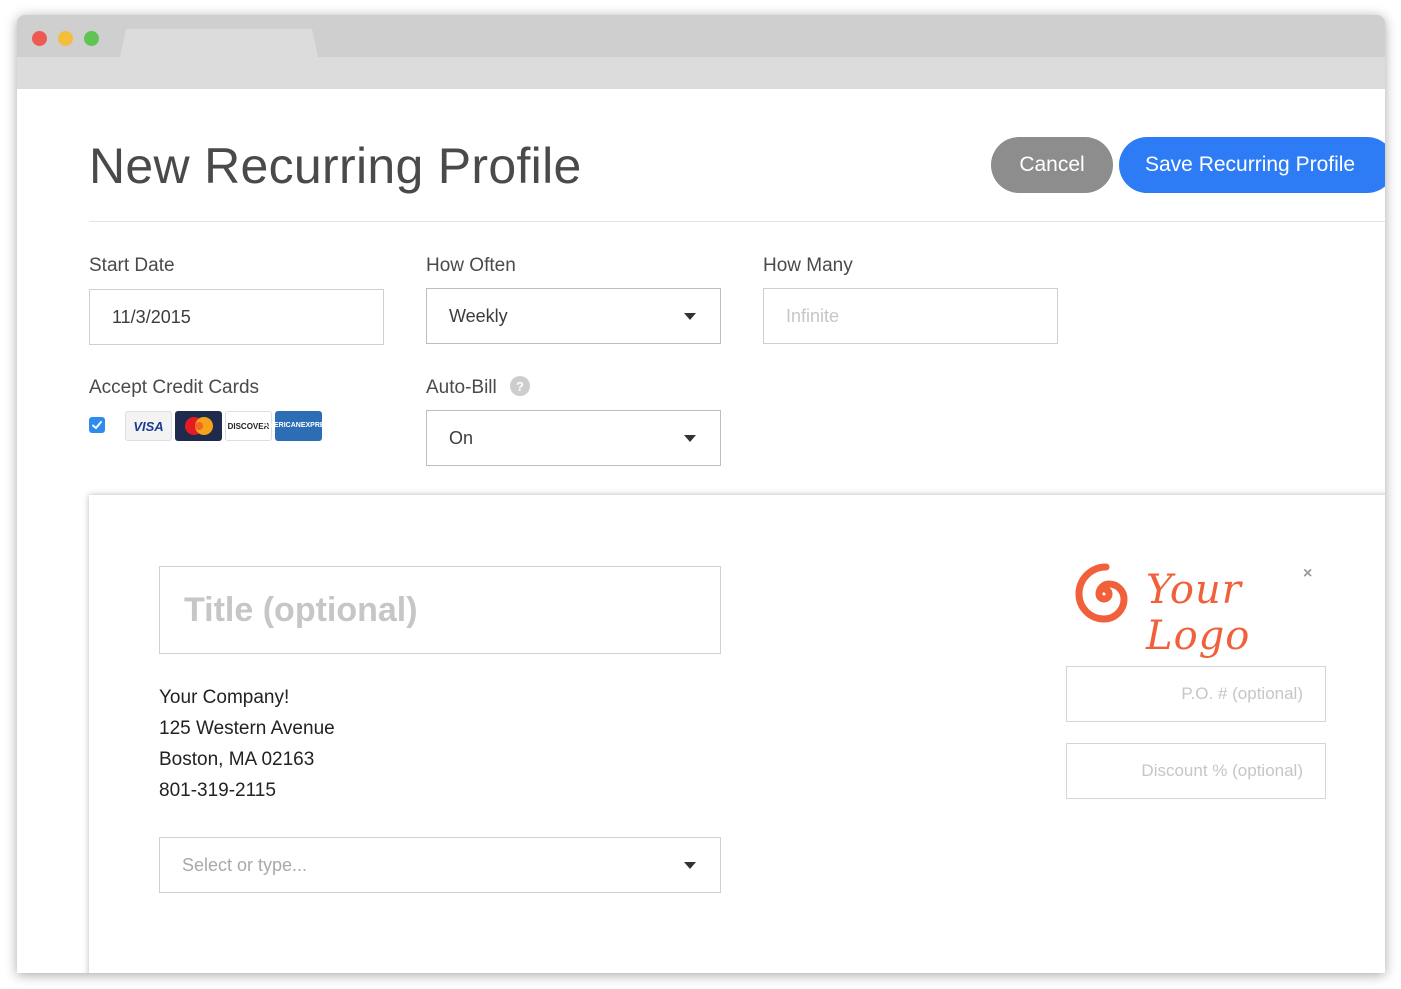 This screenshot has height=989, width=1401. Describe the element at coordinates (174, 387) in the screenshot. I see `accept-credit-cards-label: Accept Credit Cards` at that location.